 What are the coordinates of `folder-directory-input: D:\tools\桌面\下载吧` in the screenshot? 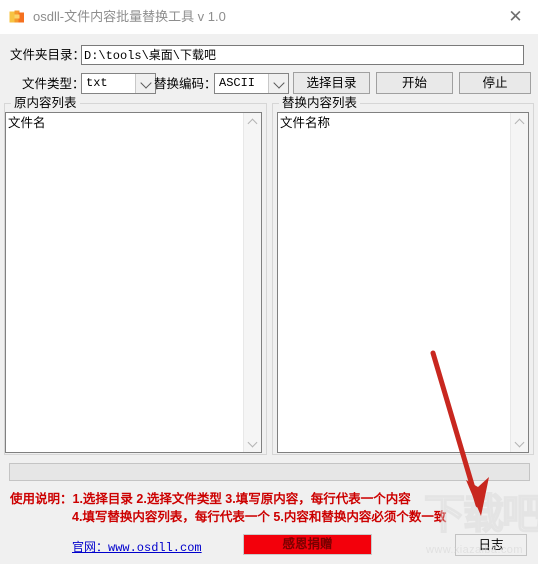 It's located at (302, 55).